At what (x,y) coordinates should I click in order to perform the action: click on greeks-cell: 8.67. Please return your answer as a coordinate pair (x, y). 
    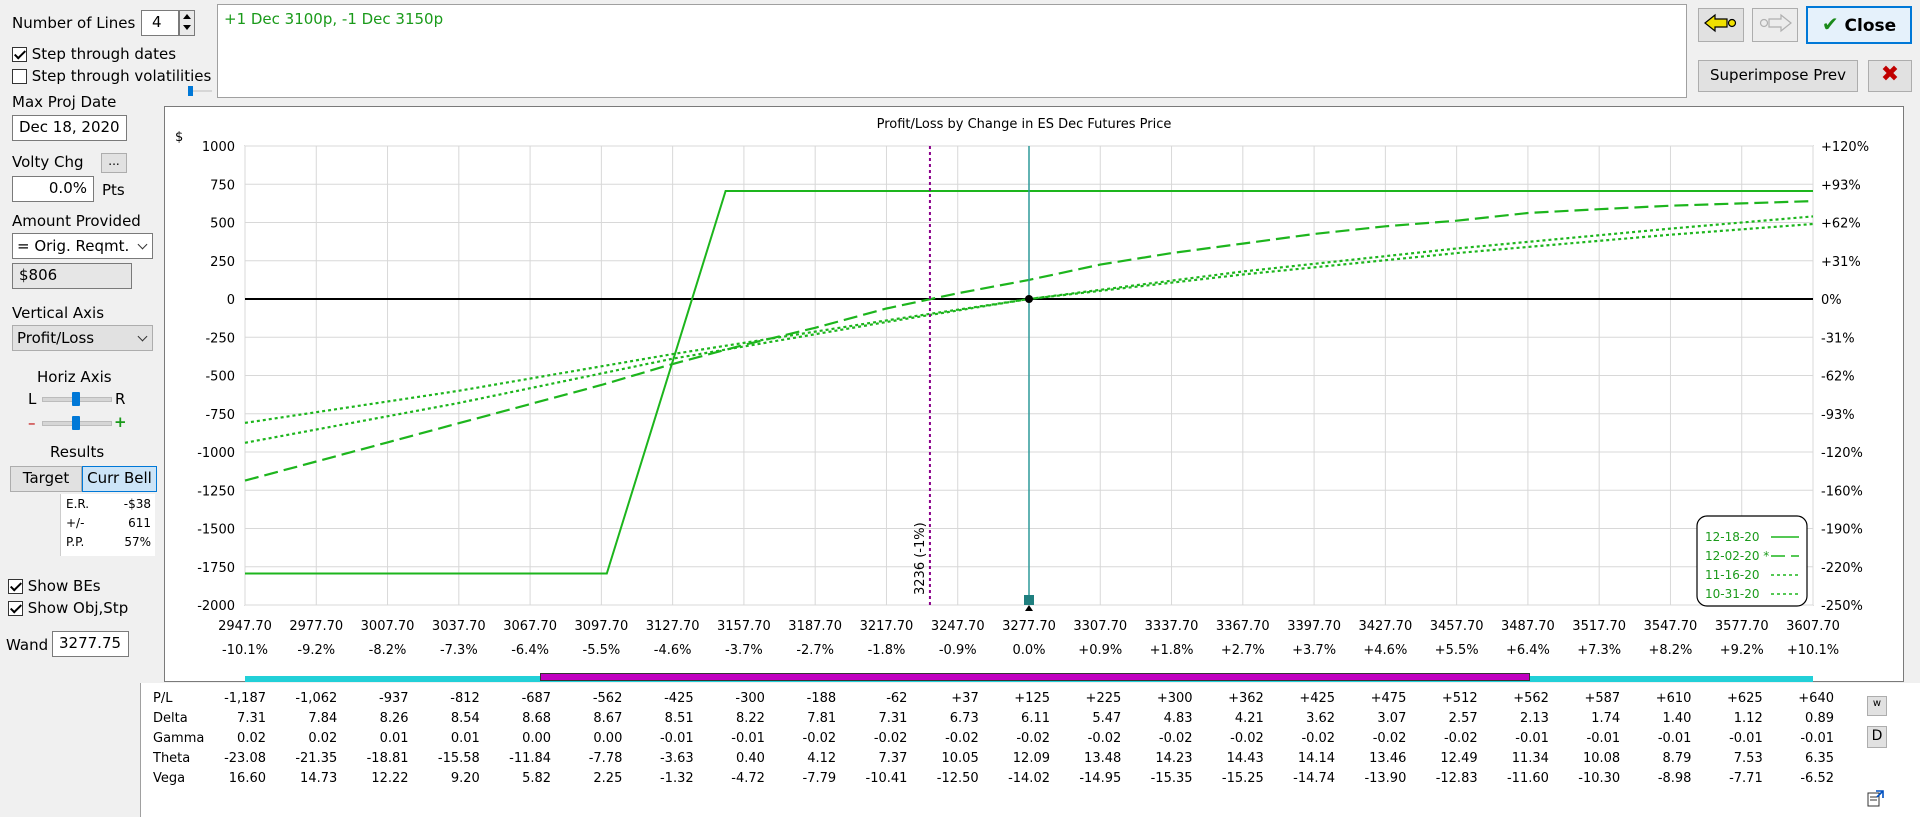
    Looking at the image, I should click on (608, 718).